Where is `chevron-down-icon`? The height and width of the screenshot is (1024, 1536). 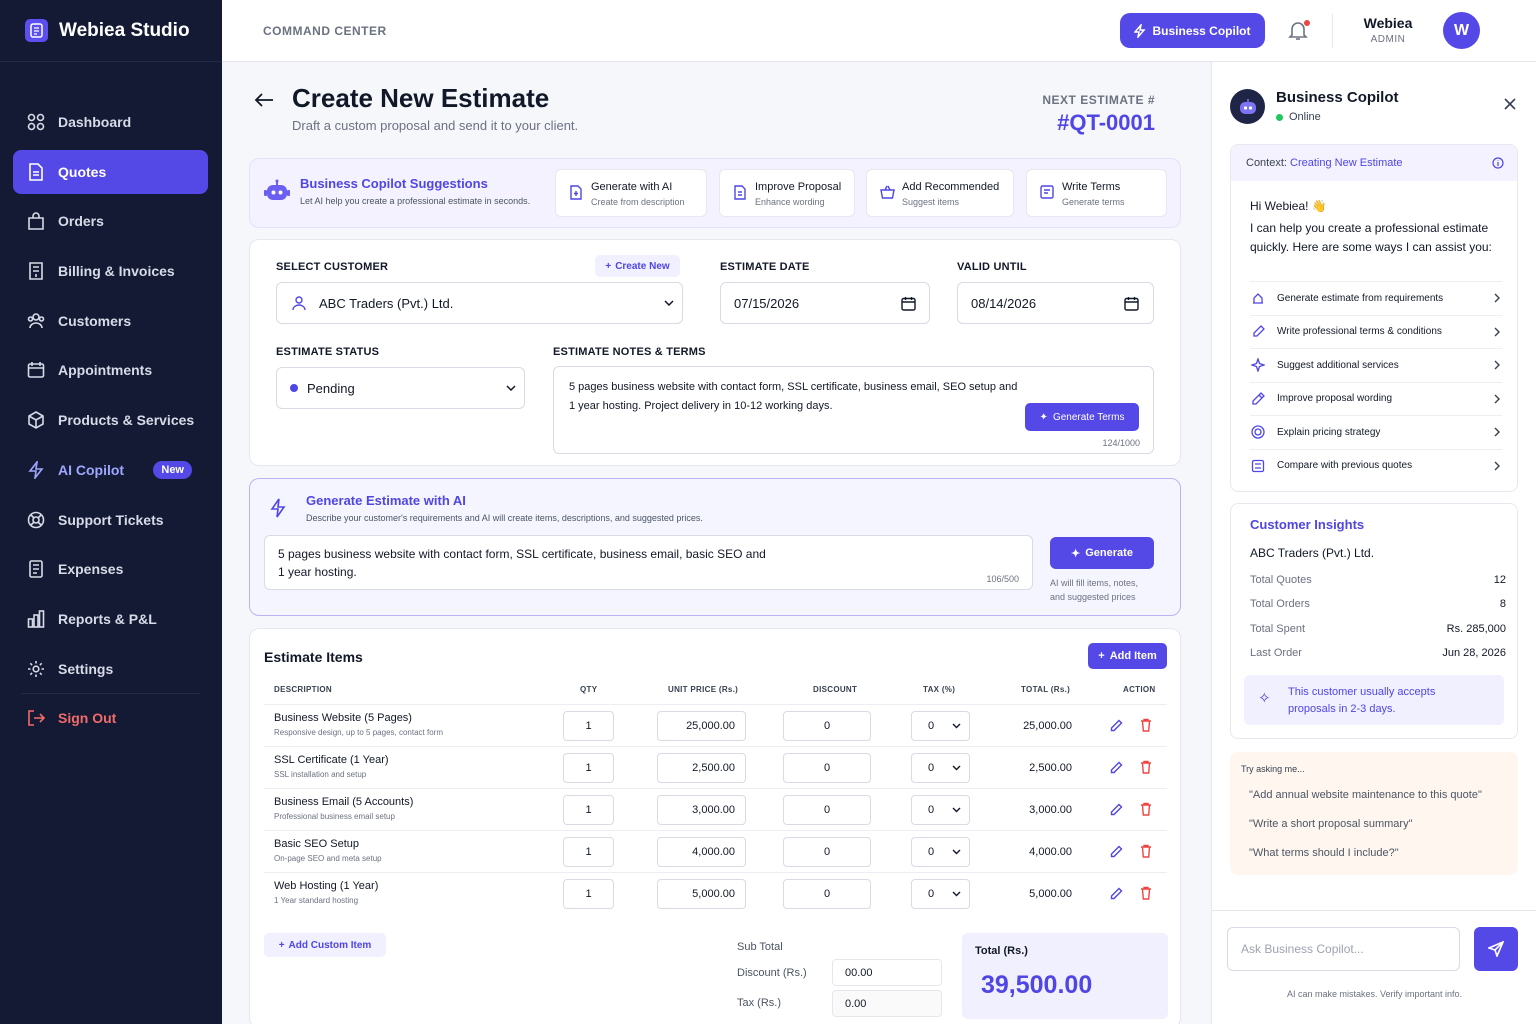 chevron-down-icon is located at coordinates (956, 768).